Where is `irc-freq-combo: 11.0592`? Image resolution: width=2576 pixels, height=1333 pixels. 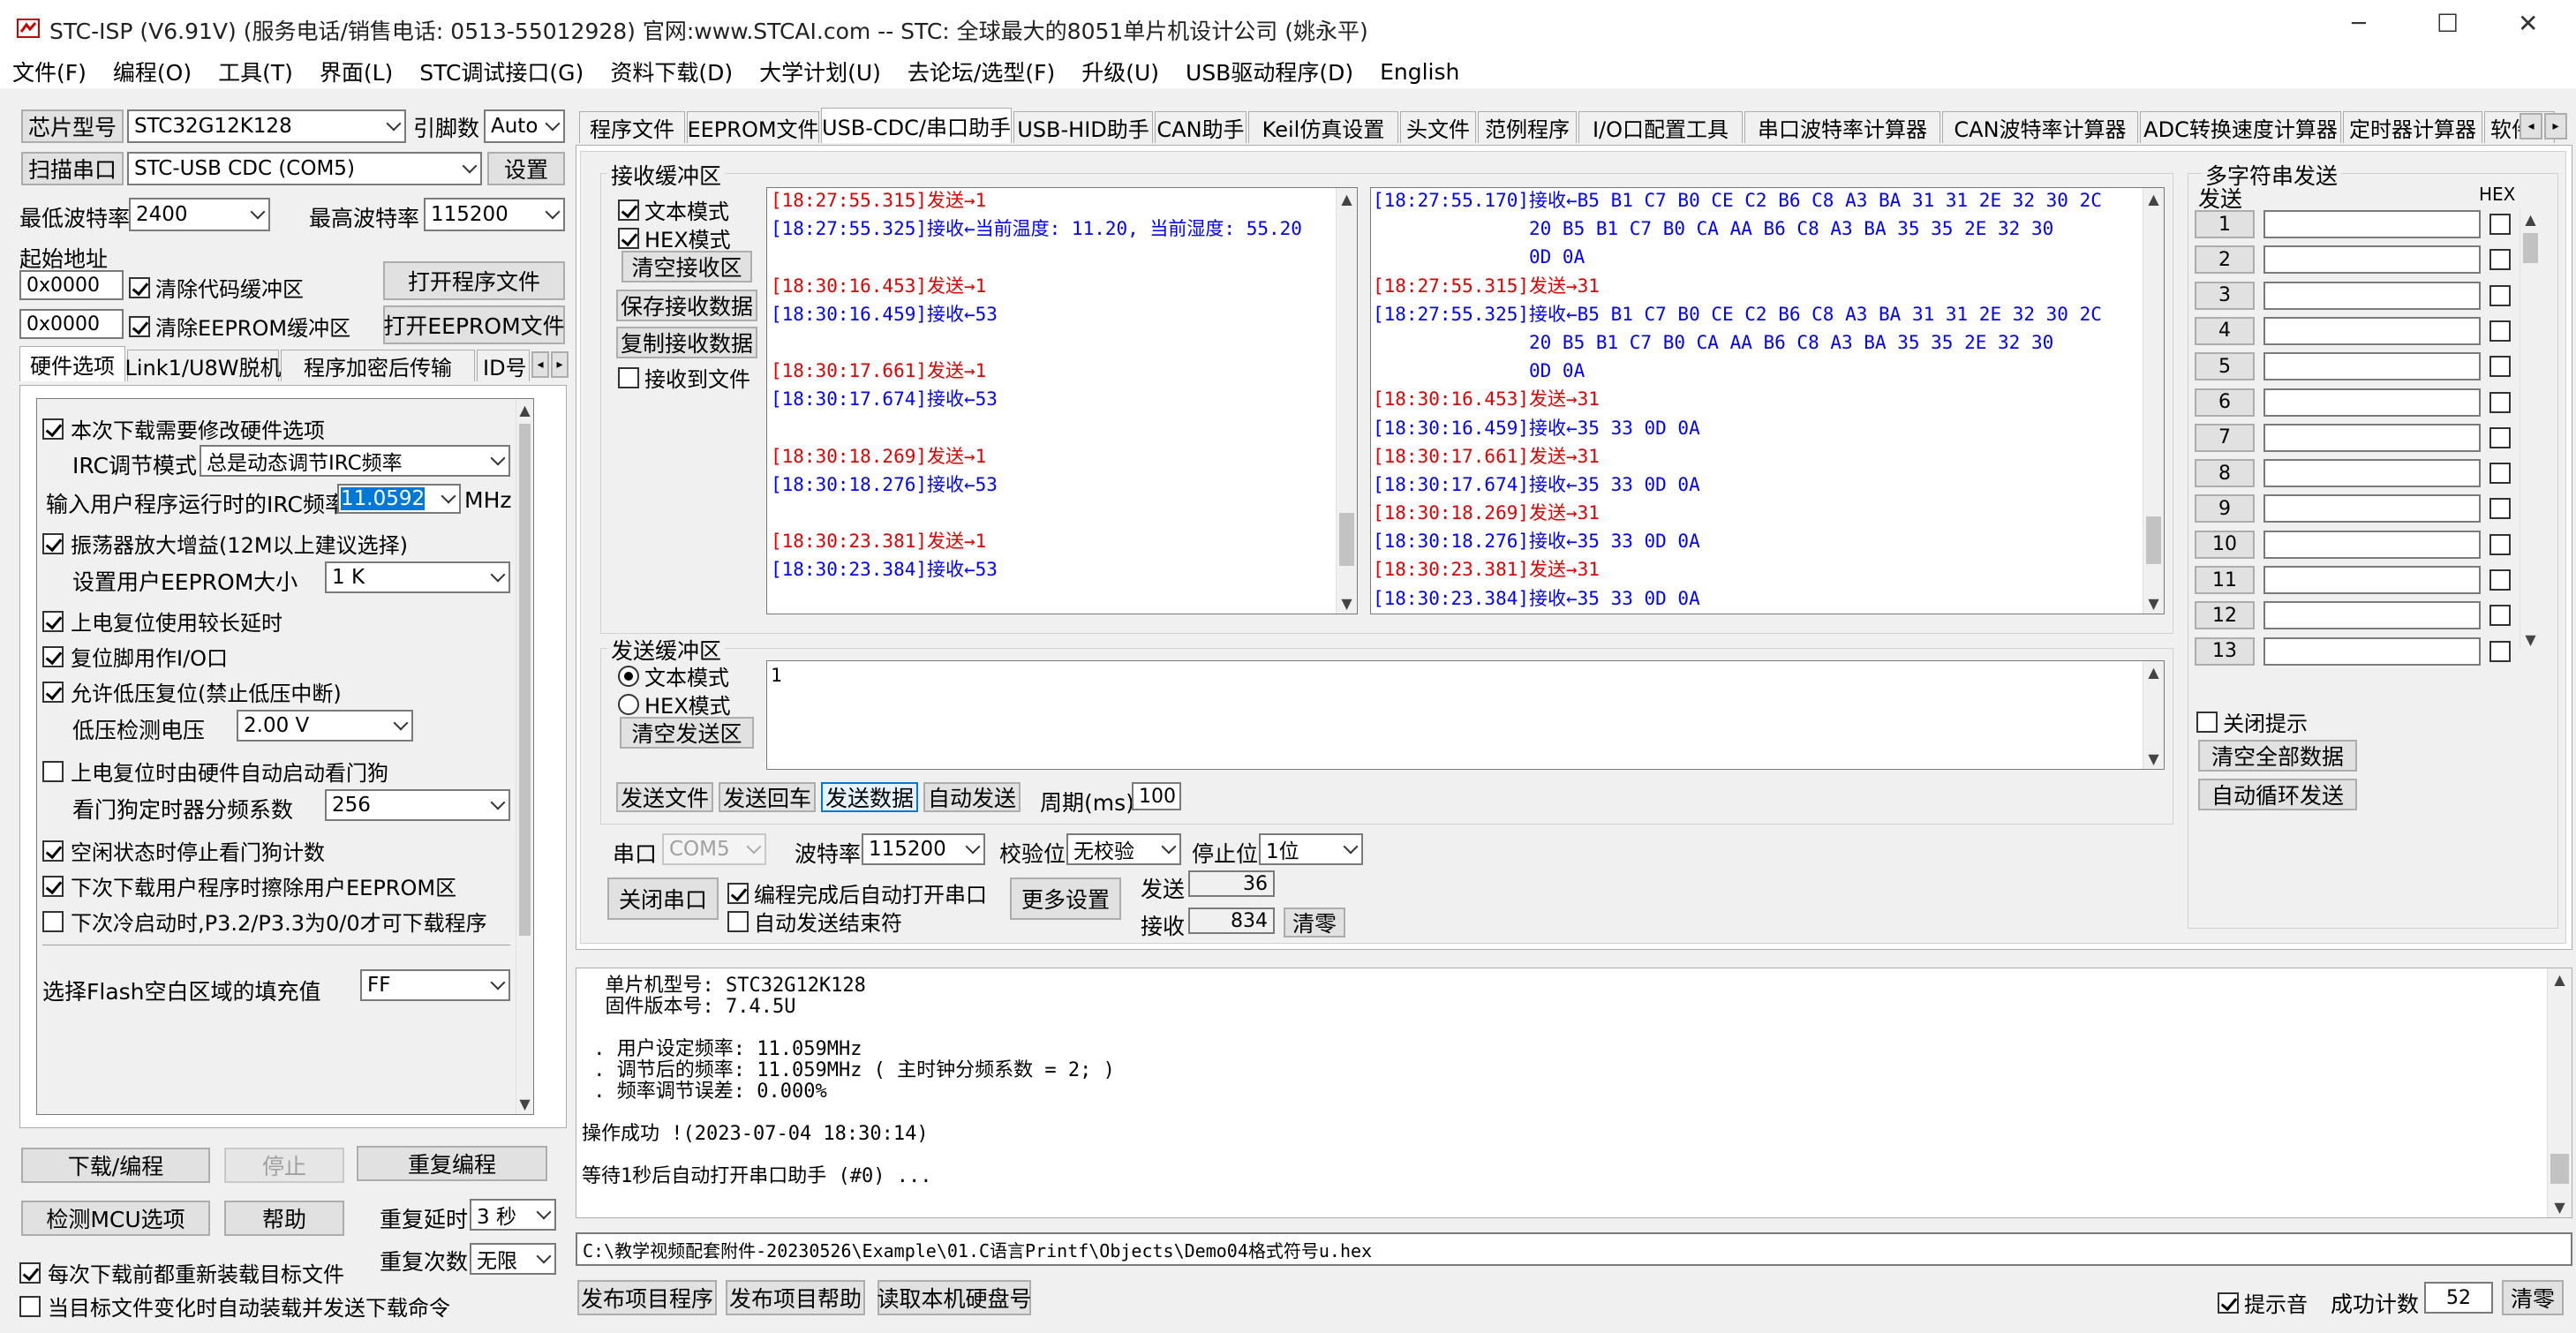
irc-freq-combo: 11.0592 is located at coordinates (399, 499).